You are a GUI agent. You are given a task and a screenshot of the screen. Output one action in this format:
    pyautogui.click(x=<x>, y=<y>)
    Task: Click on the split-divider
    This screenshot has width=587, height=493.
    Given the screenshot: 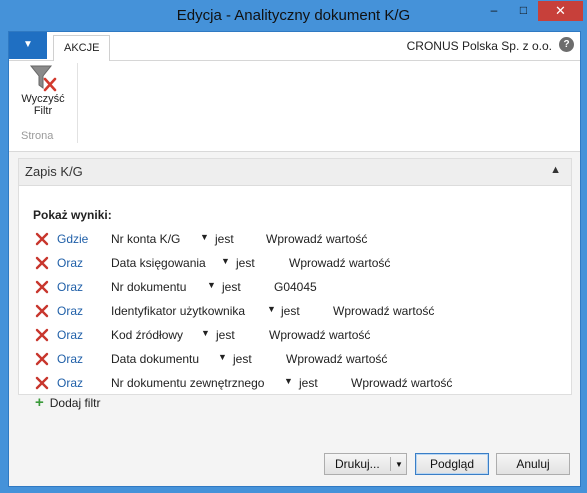 What is the action you would take?
    pyautogui.click(x=390, y=464)
    